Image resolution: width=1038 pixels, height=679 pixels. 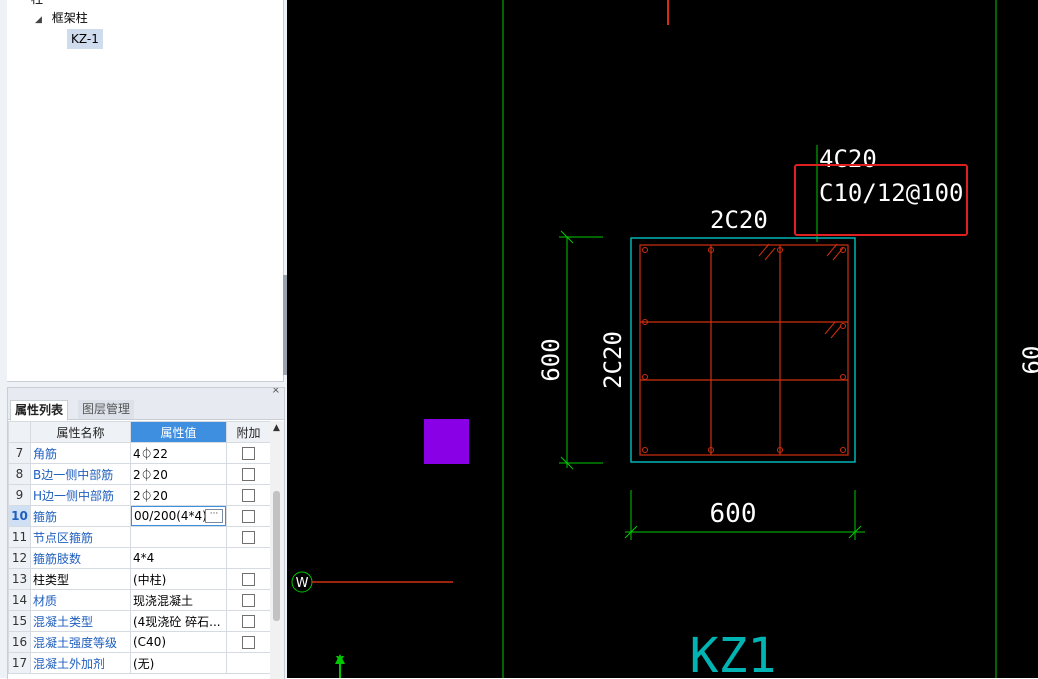 I want to click on table-row: 13 柱类型 (中柱), so click(x=139, y=579).